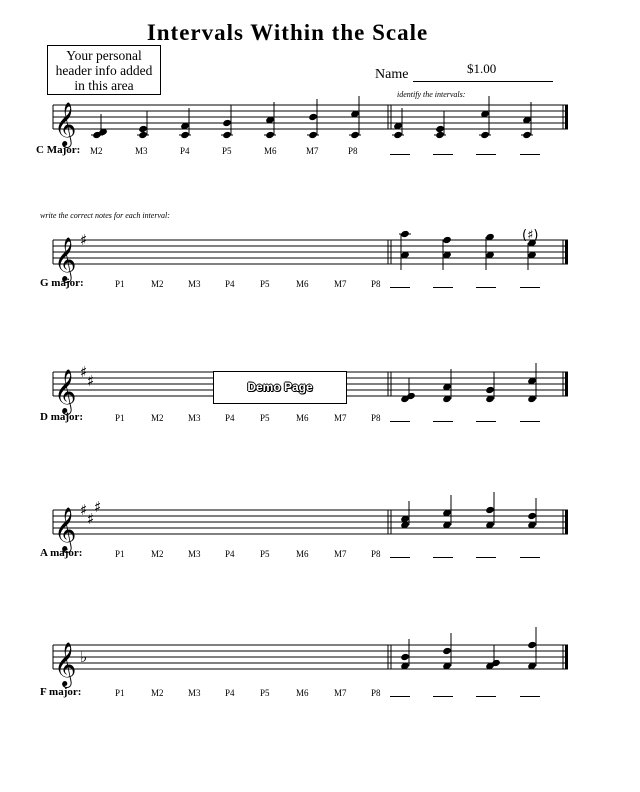  What do you see at coordinates (530, 235) in the screenshot?
I see `cautionary-sharp-icon: (♯)` at bounding box center [530, 235].